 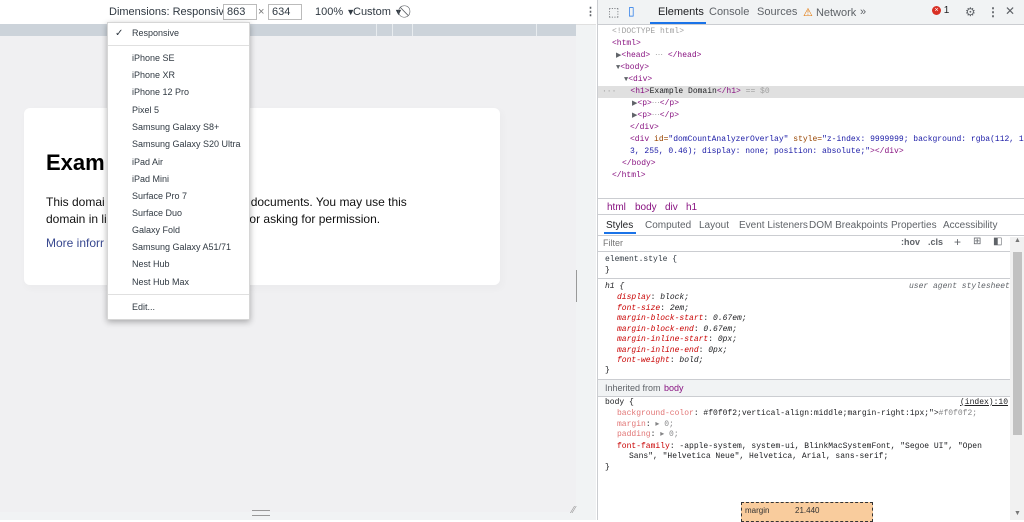 I want to click on dom-head: ▶<head> ⋯ </head>, so click(x=658, y=56).